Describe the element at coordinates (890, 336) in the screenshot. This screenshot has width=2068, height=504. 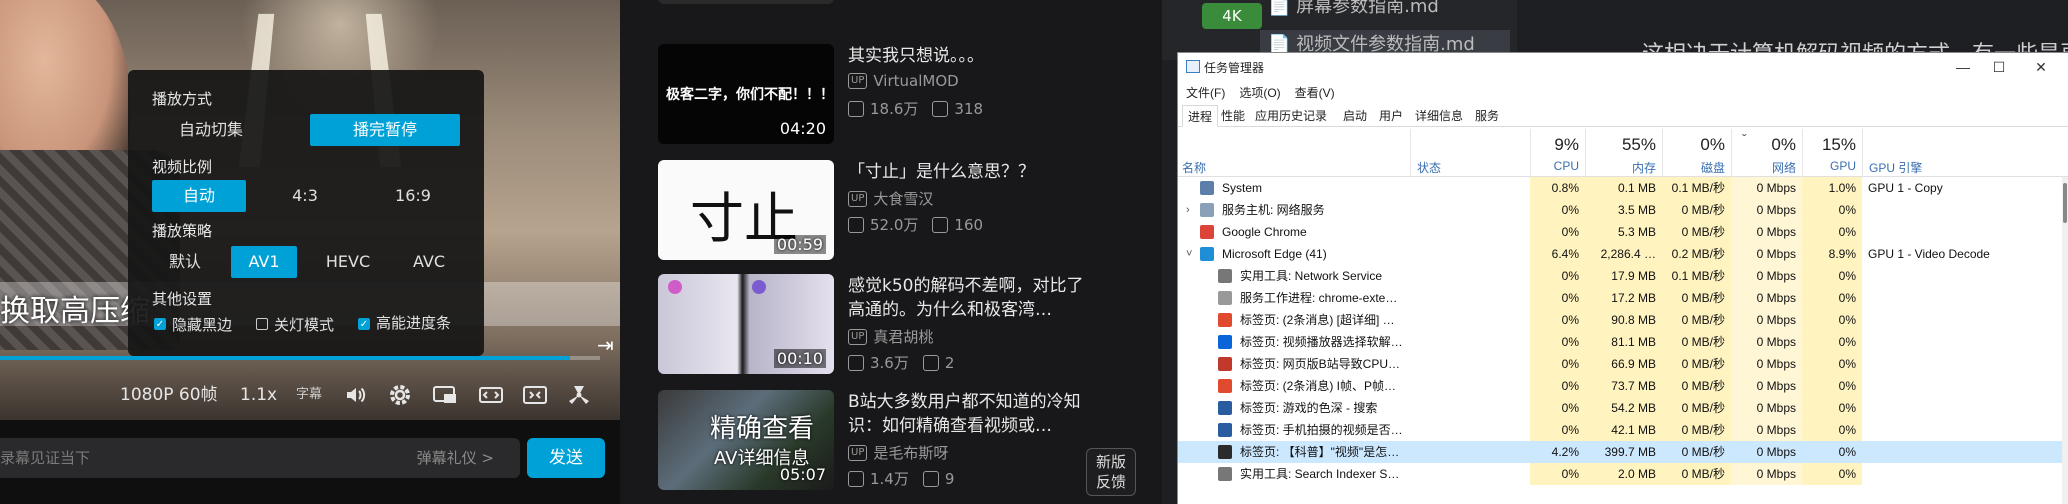
I see `uploader: UP 真君胡桃` at that location.